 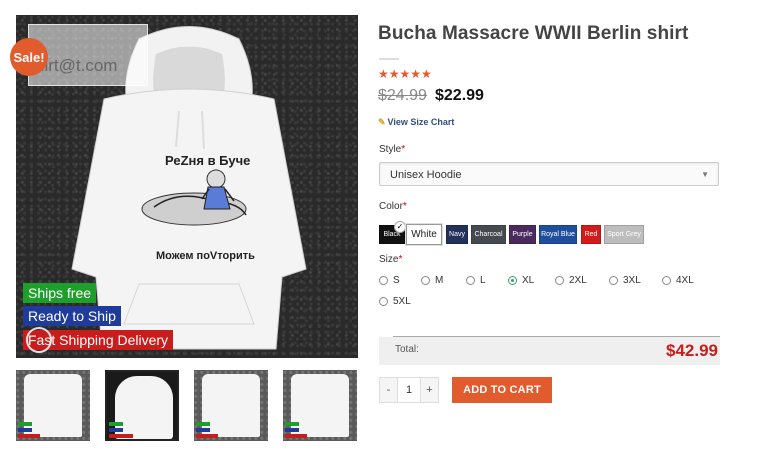 I want to click on swatch-charcoal: Charcoal, so click(x=488, y=234).